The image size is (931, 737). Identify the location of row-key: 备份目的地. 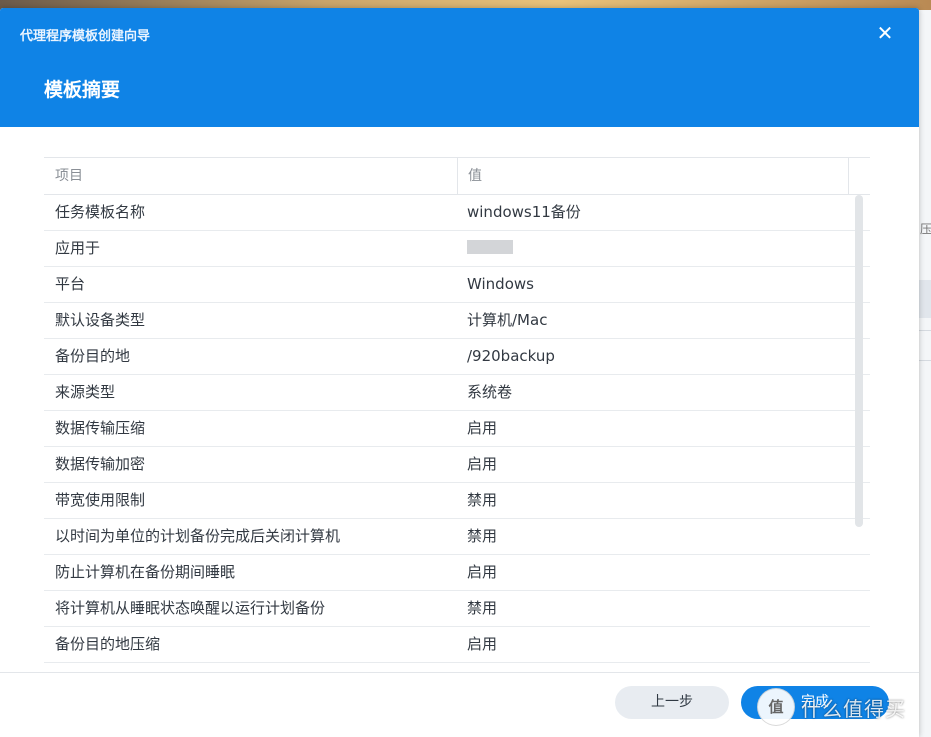
(93, 356).